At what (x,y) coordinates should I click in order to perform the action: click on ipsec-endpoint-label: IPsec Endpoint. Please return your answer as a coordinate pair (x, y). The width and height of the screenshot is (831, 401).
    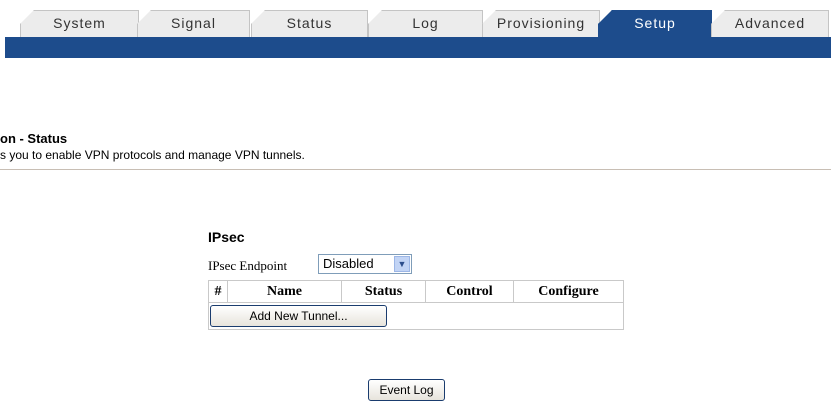
    Looking at the image, I should click on (248, 265).